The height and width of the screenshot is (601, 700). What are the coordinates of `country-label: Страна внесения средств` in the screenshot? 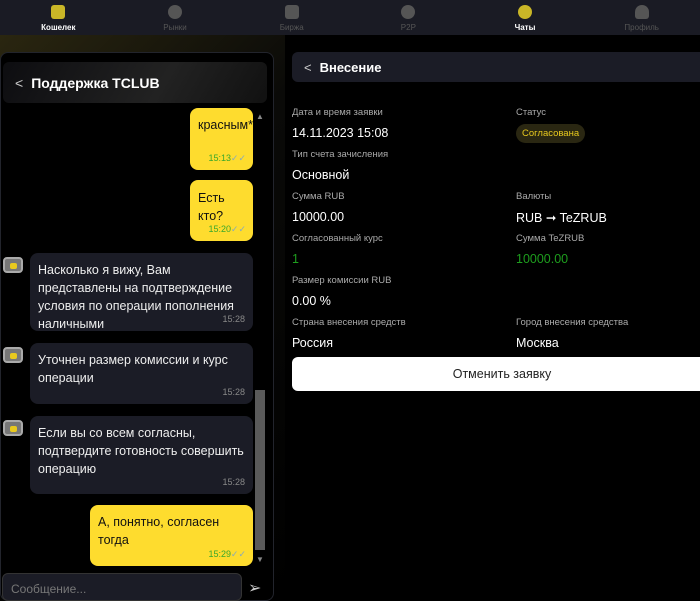 It's located at (349, 322).